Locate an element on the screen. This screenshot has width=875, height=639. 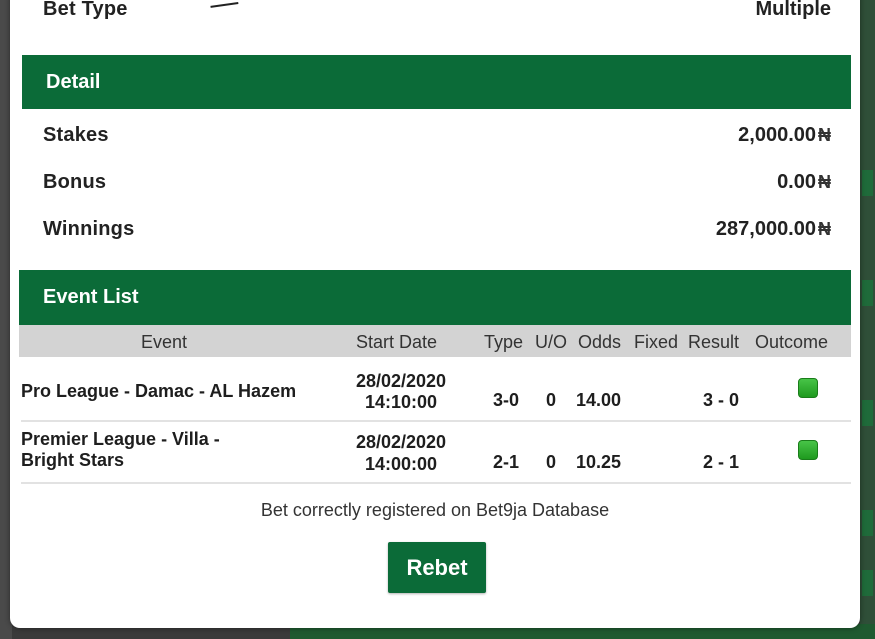
col-event: Event is located at coordinates (164, 342).